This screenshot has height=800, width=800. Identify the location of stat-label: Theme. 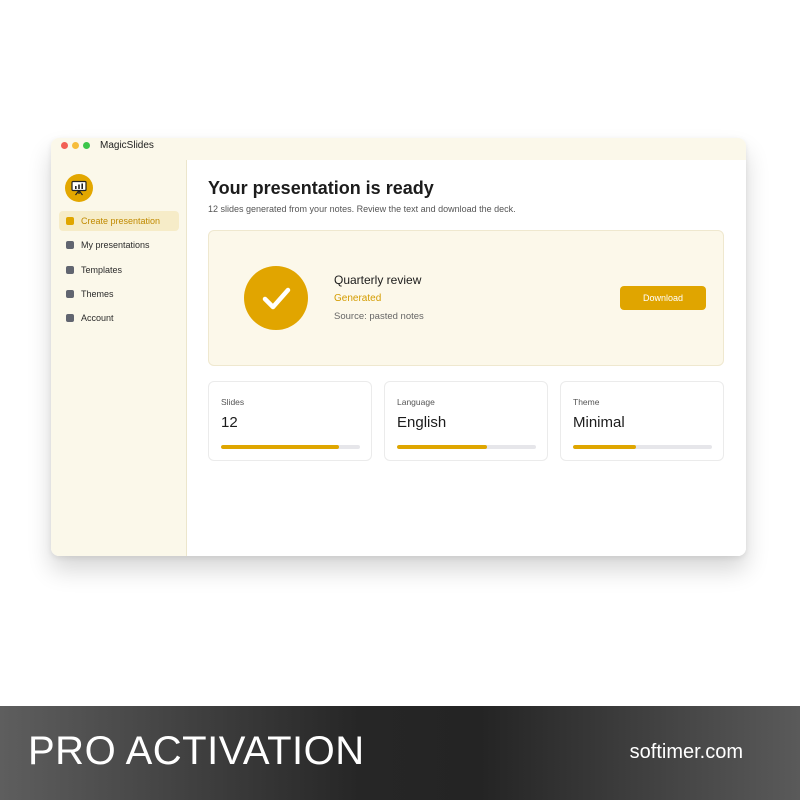
(586, 402).